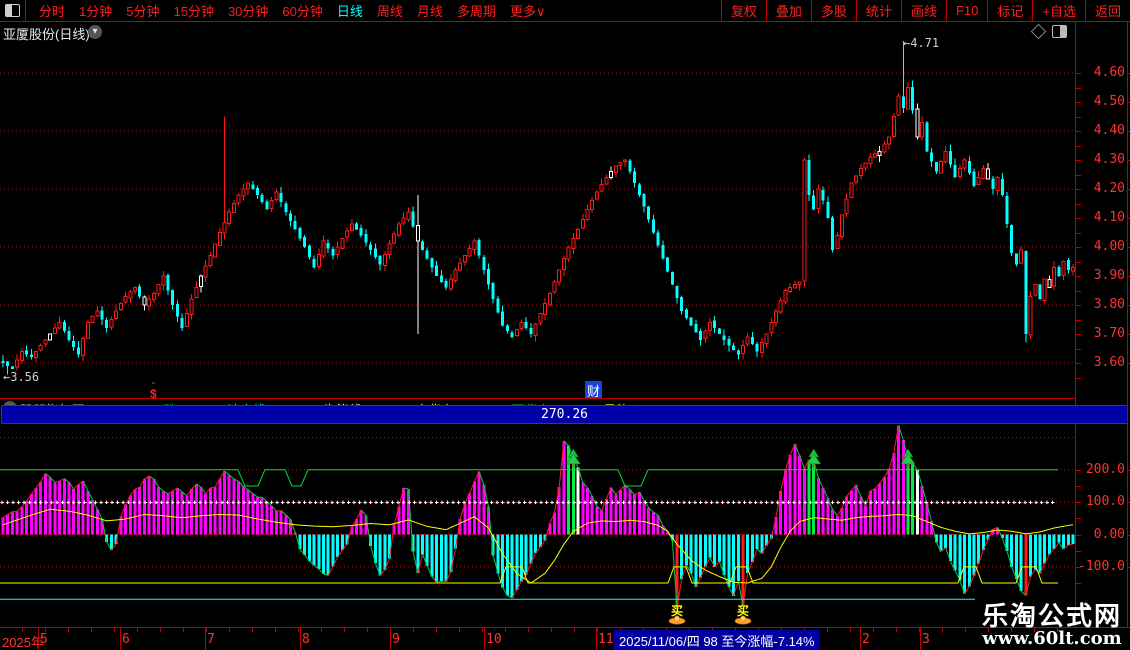 This screenshot has height=650, width=1130. I want to click on menu-item-4: 30分钟, so click(248, 11).